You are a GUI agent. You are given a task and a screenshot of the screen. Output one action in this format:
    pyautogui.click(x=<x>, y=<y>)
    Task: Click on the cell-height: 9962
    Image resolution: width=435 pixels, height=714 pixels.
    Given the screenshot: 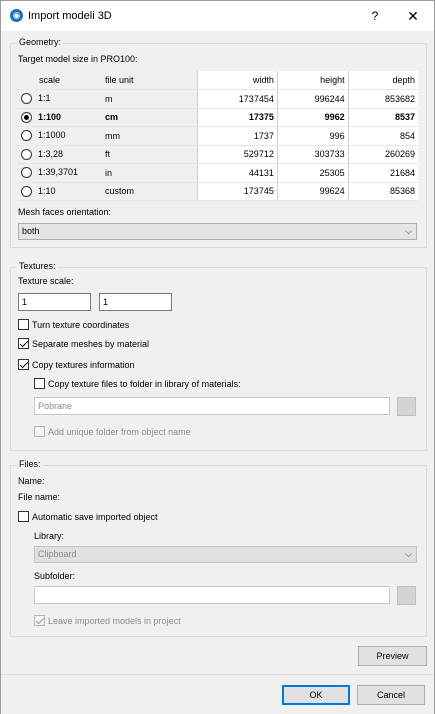 What is the action you would take?
    pyautogui.click(x=312, y=117)
    